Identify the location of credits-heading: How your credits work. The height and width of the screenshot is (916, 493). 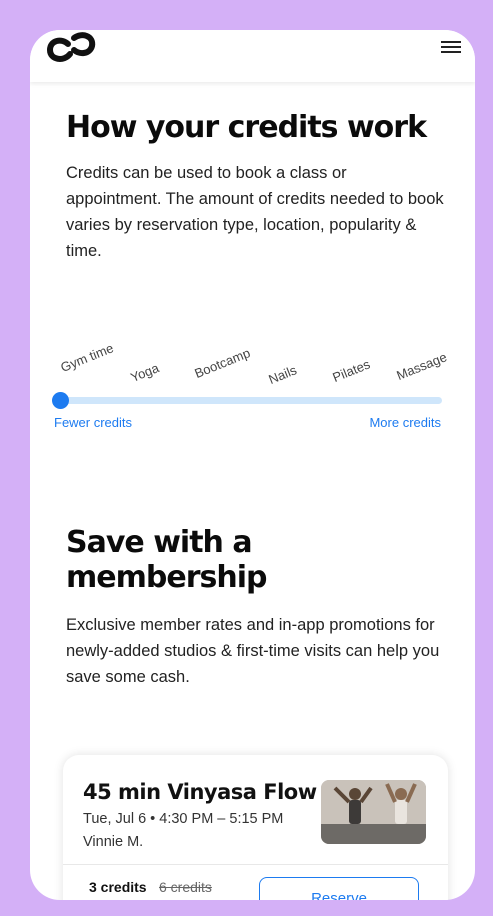
(246, 127).